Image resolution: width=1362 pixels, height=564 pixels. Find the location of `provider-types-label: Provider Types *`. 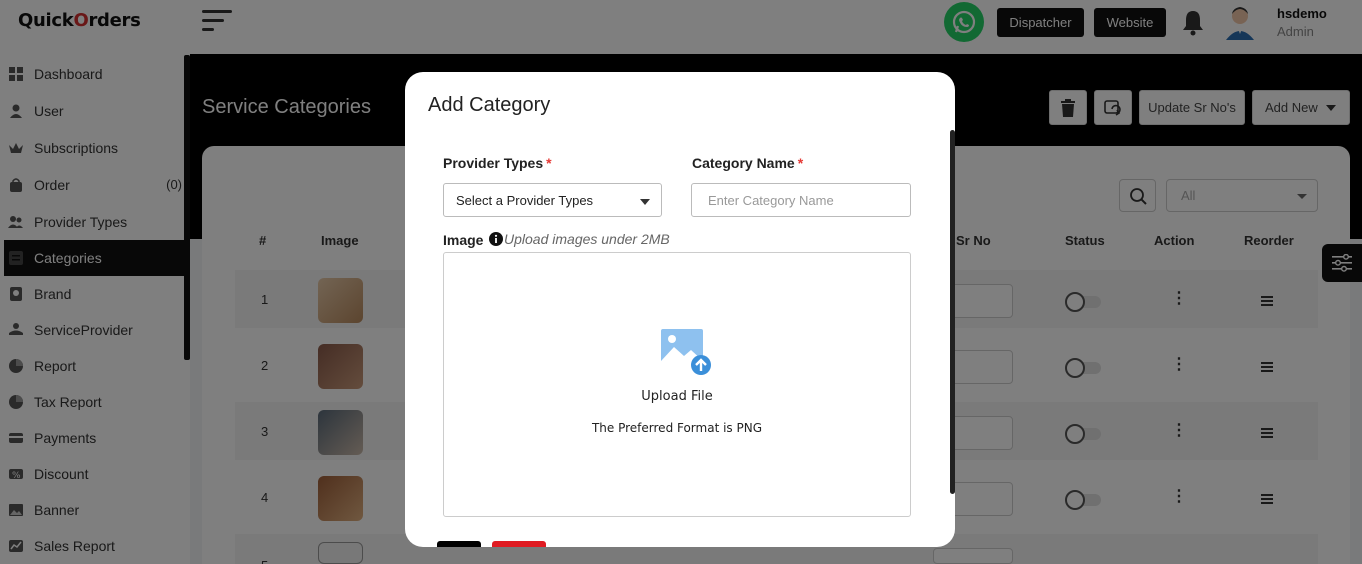

provider-types-label: Provider Types * is located at coordinates (497, 163).